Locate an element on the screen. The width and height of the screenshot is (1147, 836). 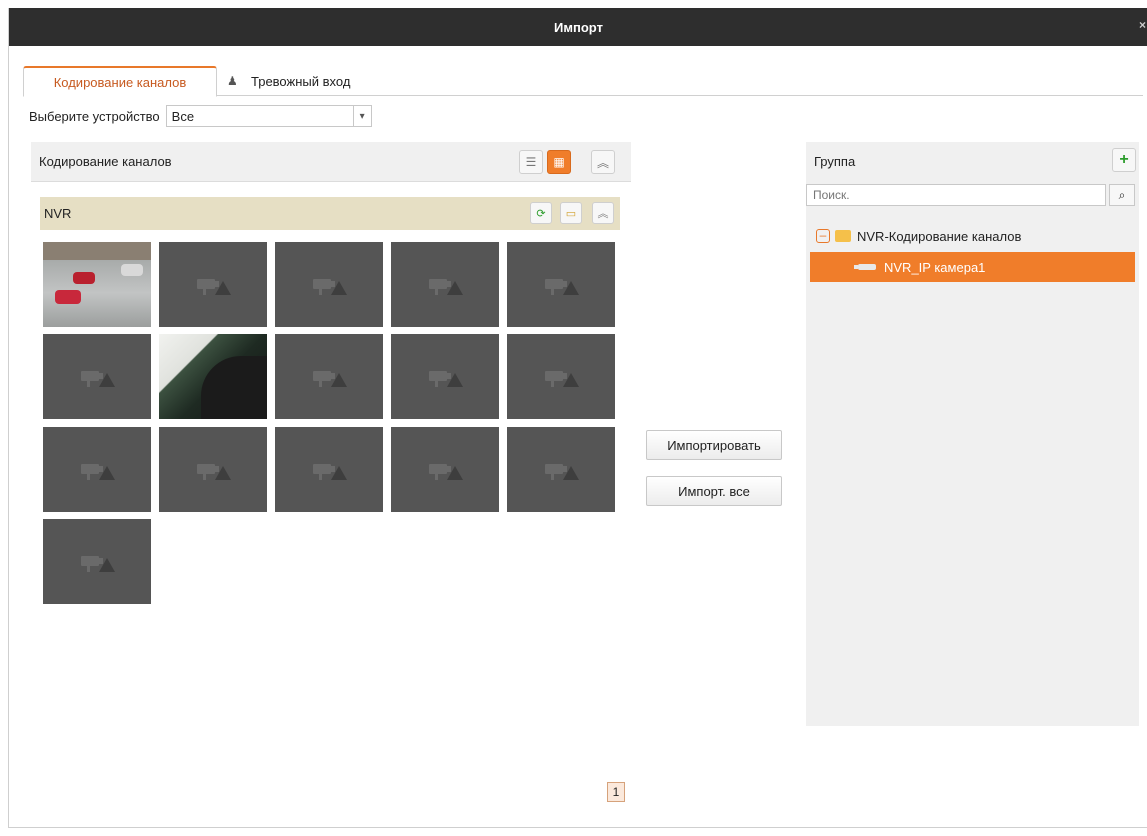
alarm-input-icon: ♟ is located at coordinates (232, 81).